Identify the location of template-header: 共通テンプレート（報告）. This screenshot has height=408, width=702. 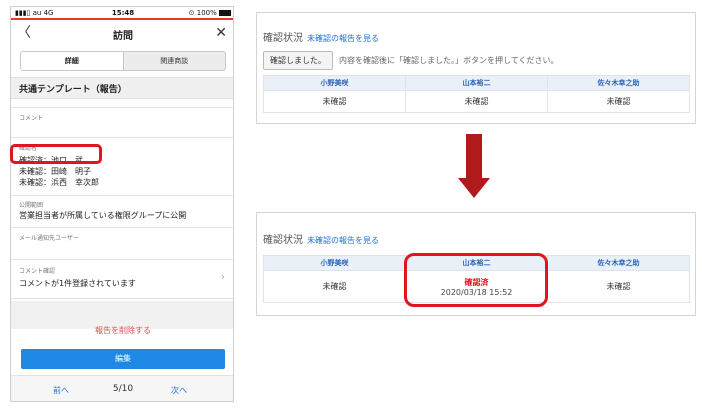
(122, 88).